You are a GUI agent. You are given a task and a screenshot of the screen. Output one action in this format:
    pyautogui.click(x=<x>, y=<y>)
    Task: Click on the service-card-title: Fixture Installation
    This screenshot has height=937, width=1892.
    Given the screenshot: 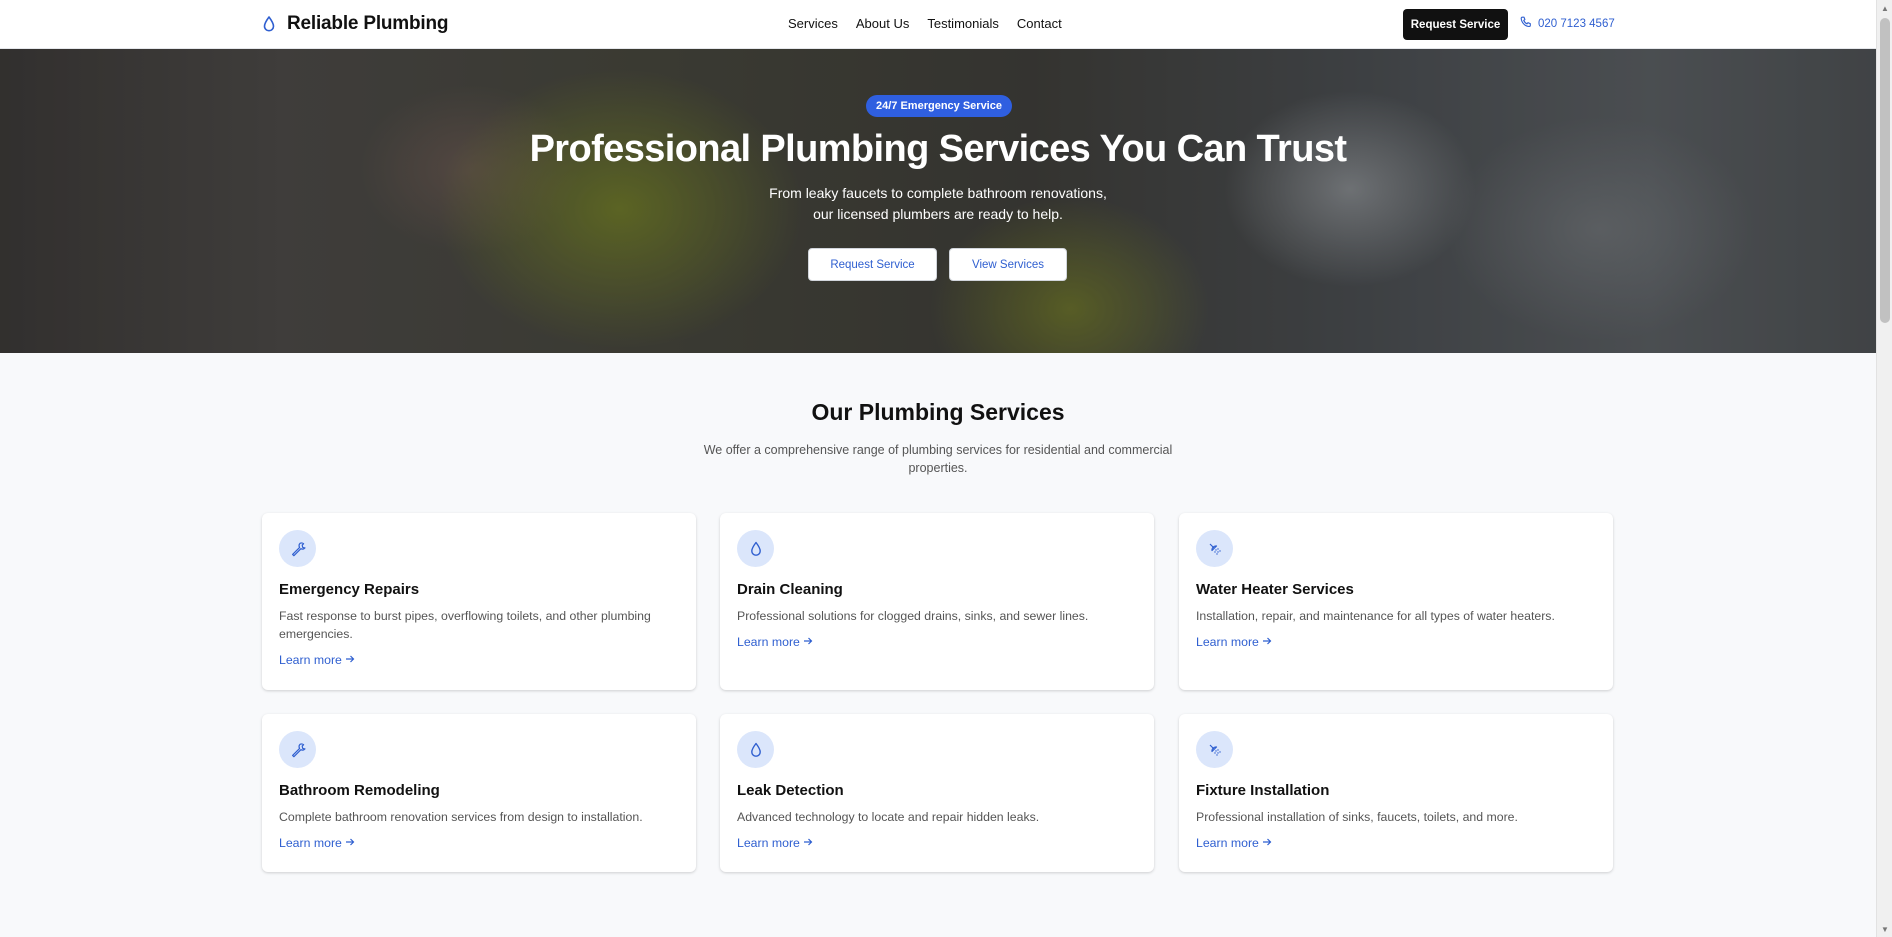 What is the action you would take?
    pyautogui.click(x=1263, y=790)
    